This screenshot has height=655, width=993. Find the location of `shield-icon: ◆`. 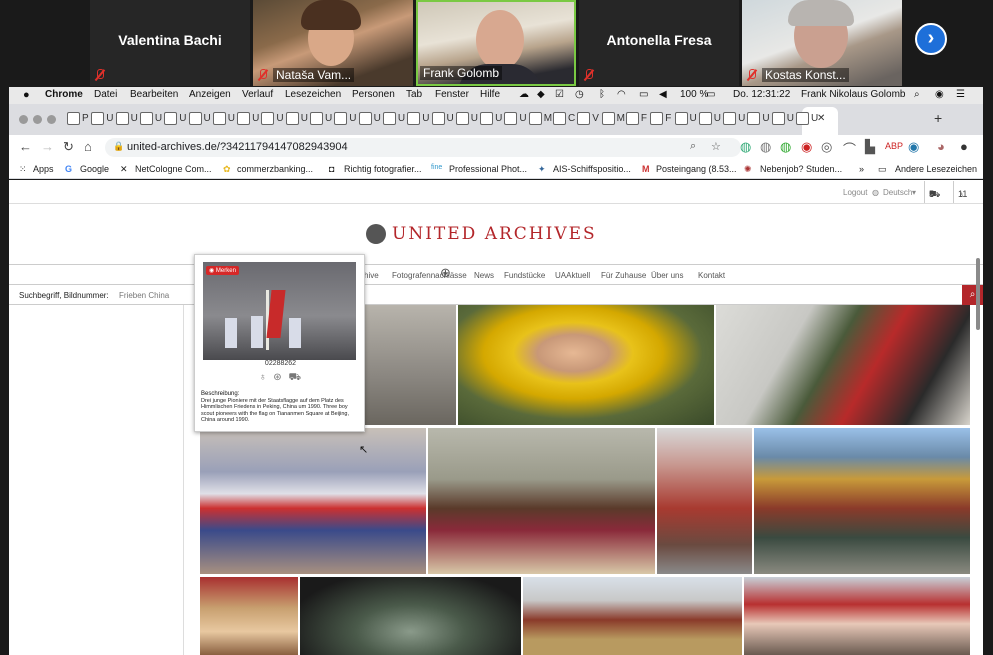

shield-icon: ◆ is located at coordinates (541, 94).